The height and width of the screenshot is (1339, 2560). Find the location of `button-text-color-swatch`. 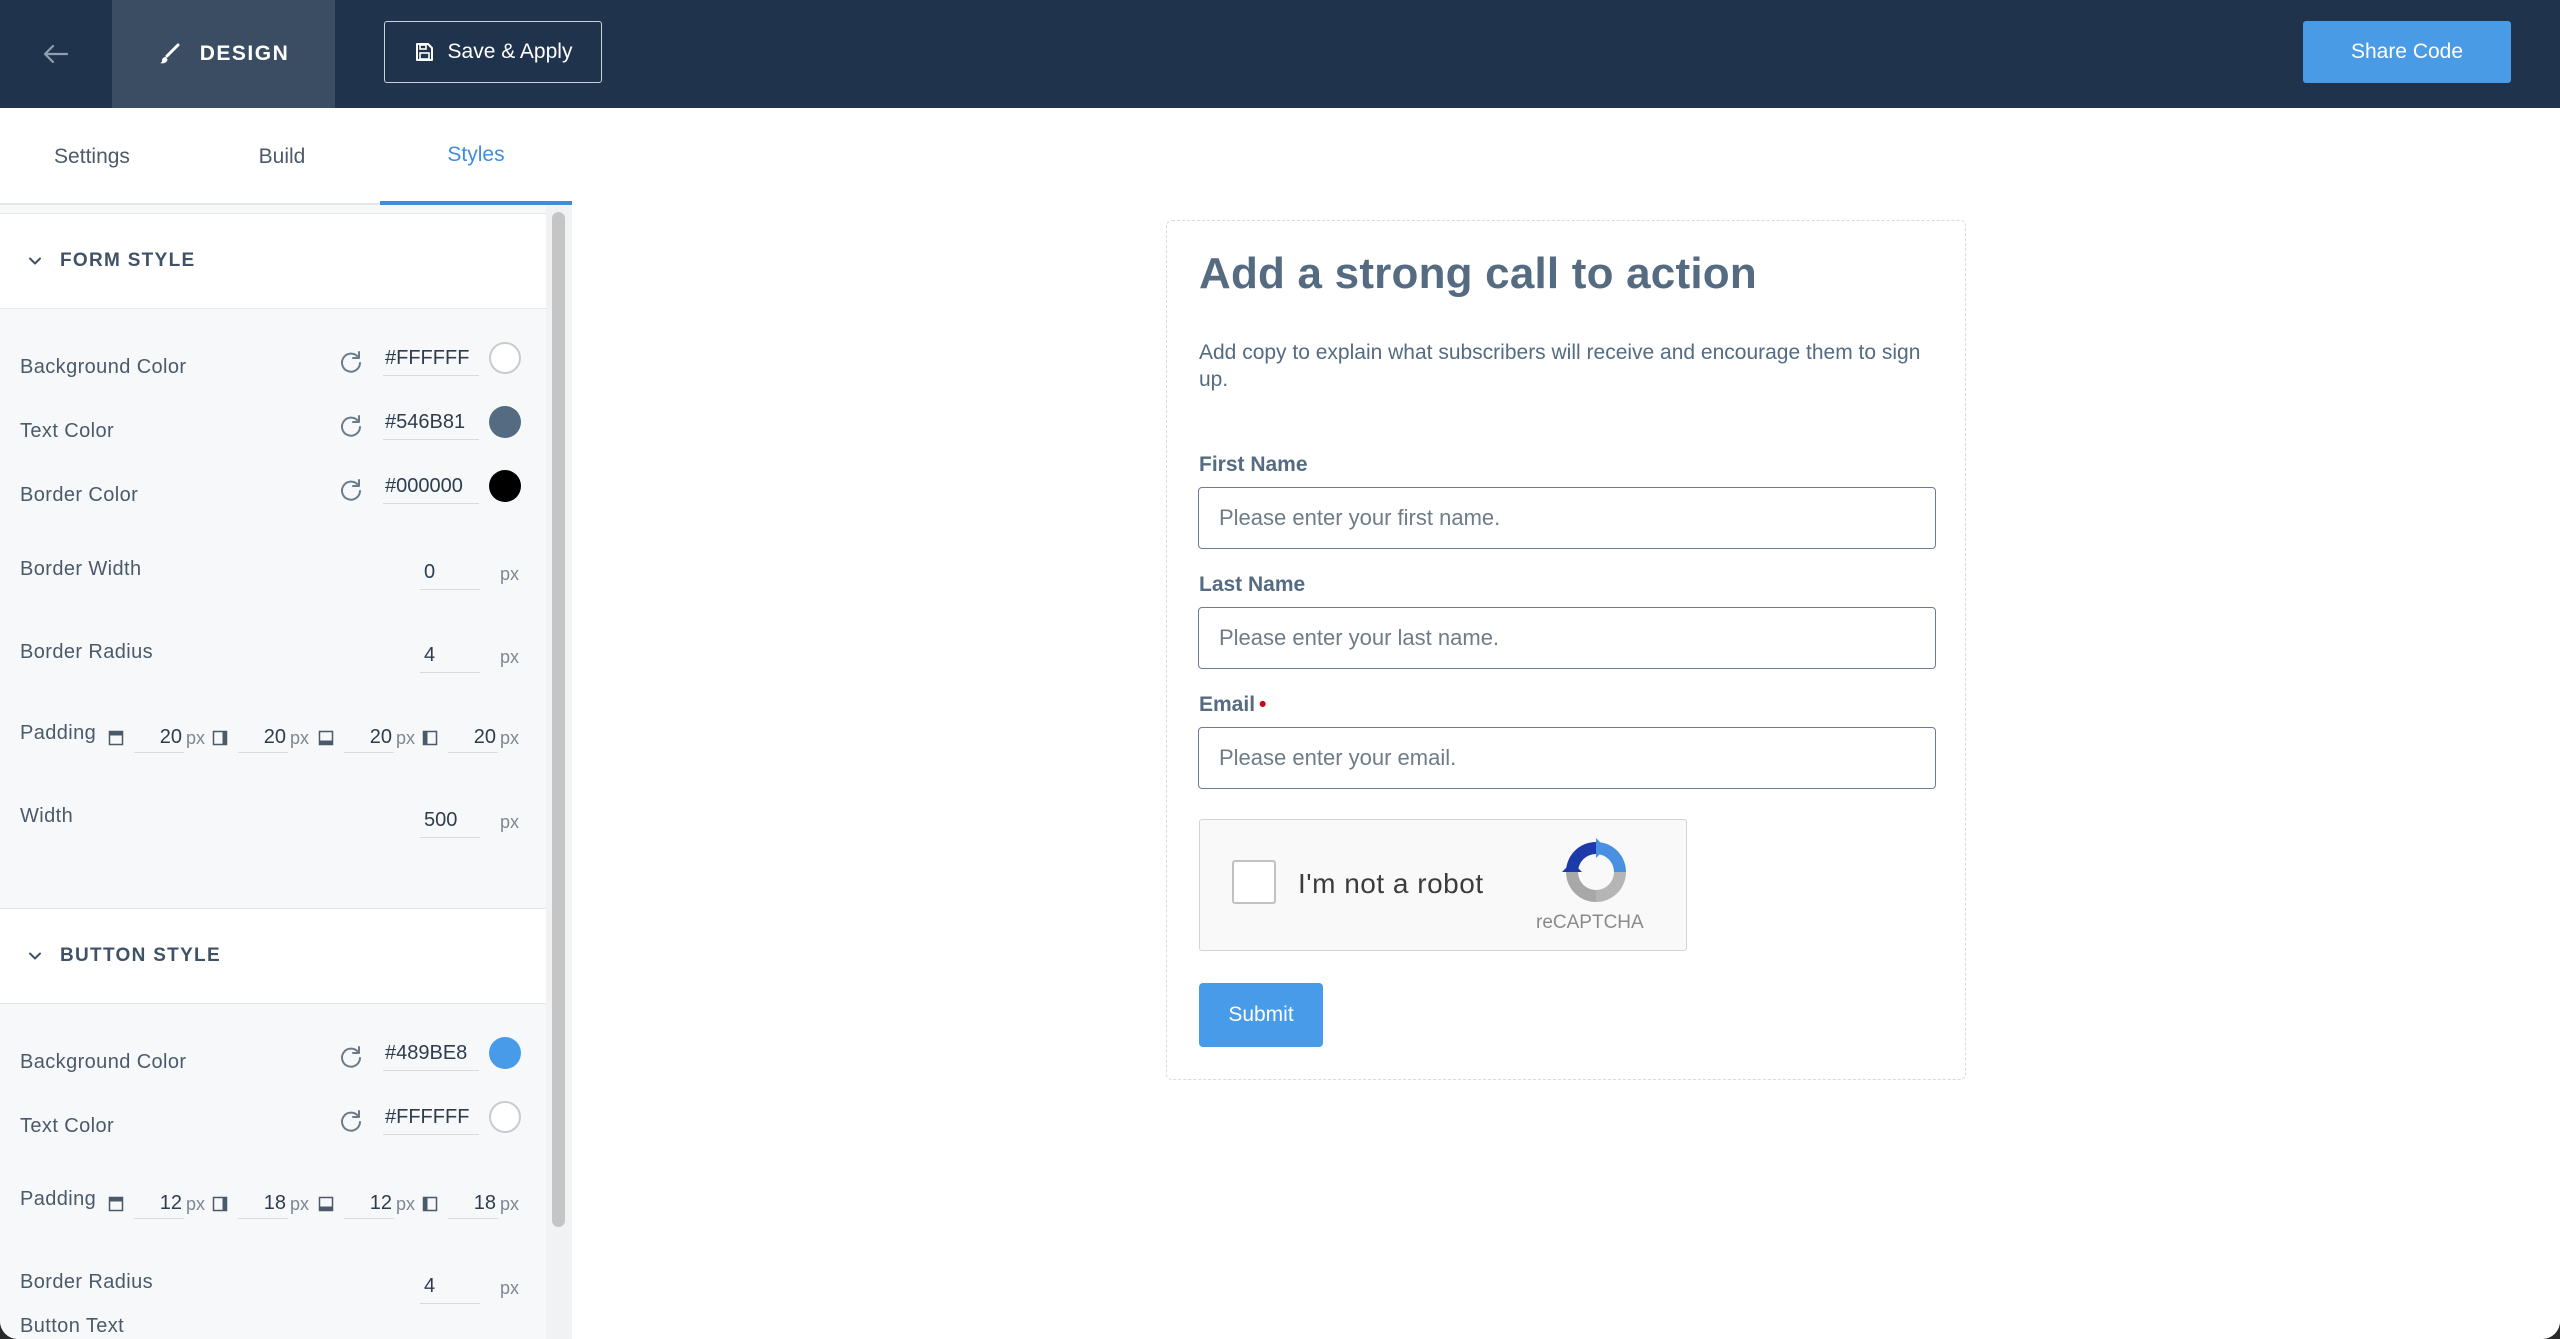

button-text-color-swatch is located at coordinates (505, 1117).